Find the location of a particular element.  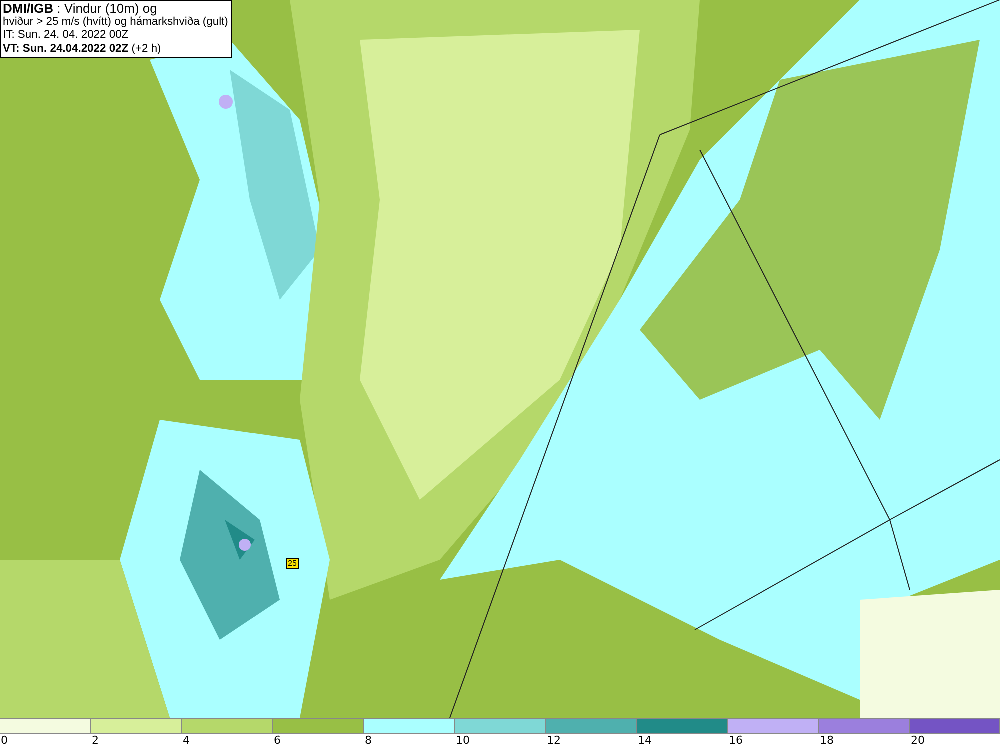

legend-tick-label: 2 is located at coordinates (95, 740).